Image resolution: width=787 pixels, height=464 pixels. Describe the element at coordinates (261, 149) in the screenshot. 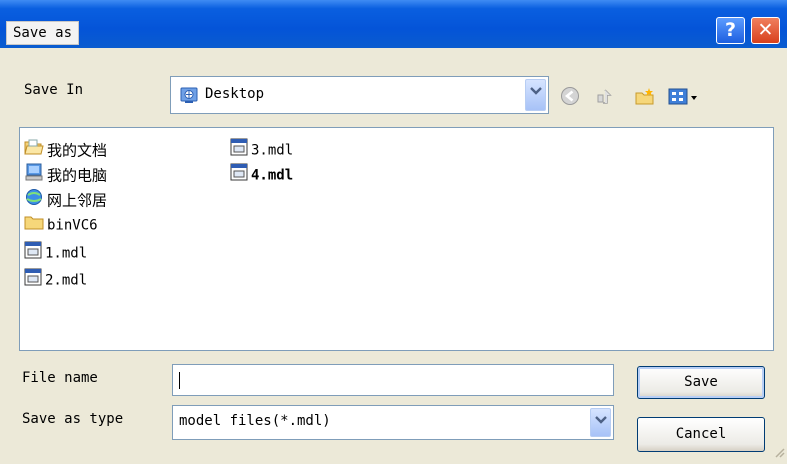

I see `list-item: 3.mdl` at that location.